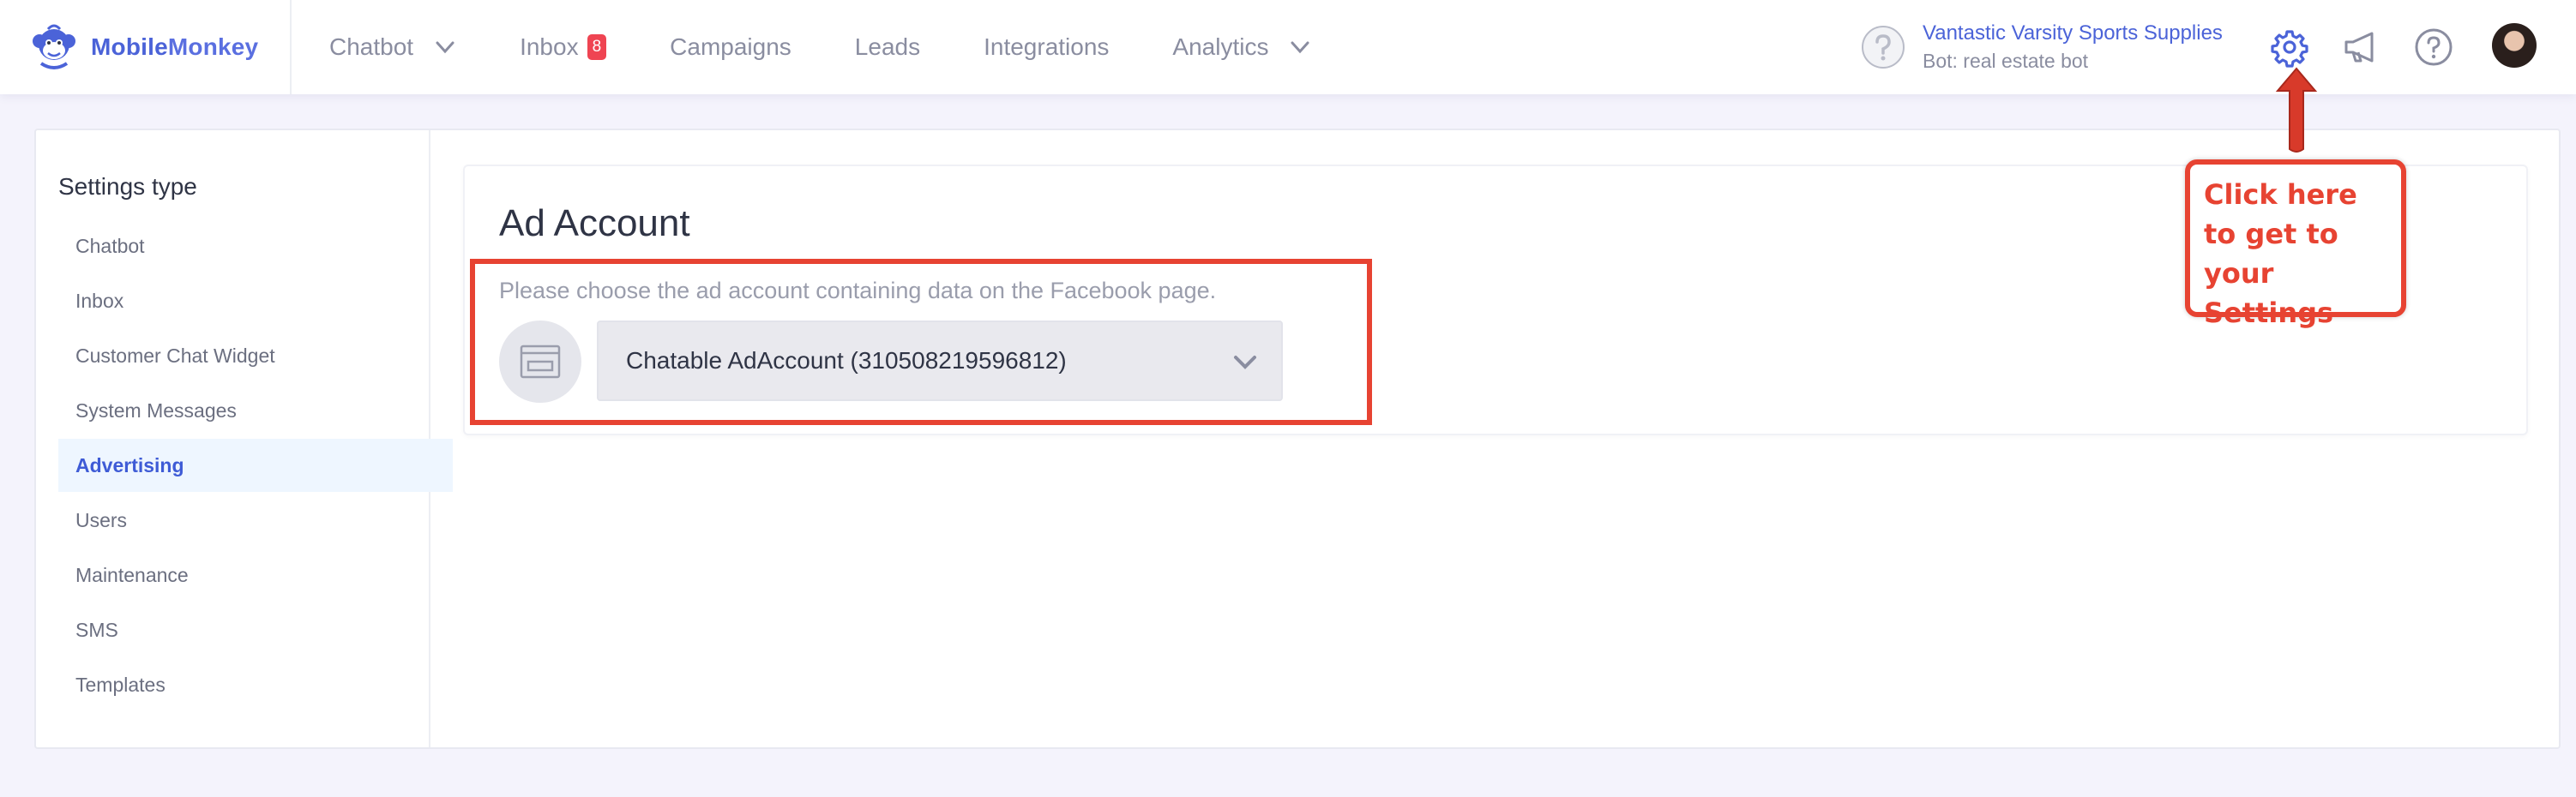 The height and width of the screenshot is (797, 2576). I want to click on nav-item-analytics: Analytics, so click(1241, 47).